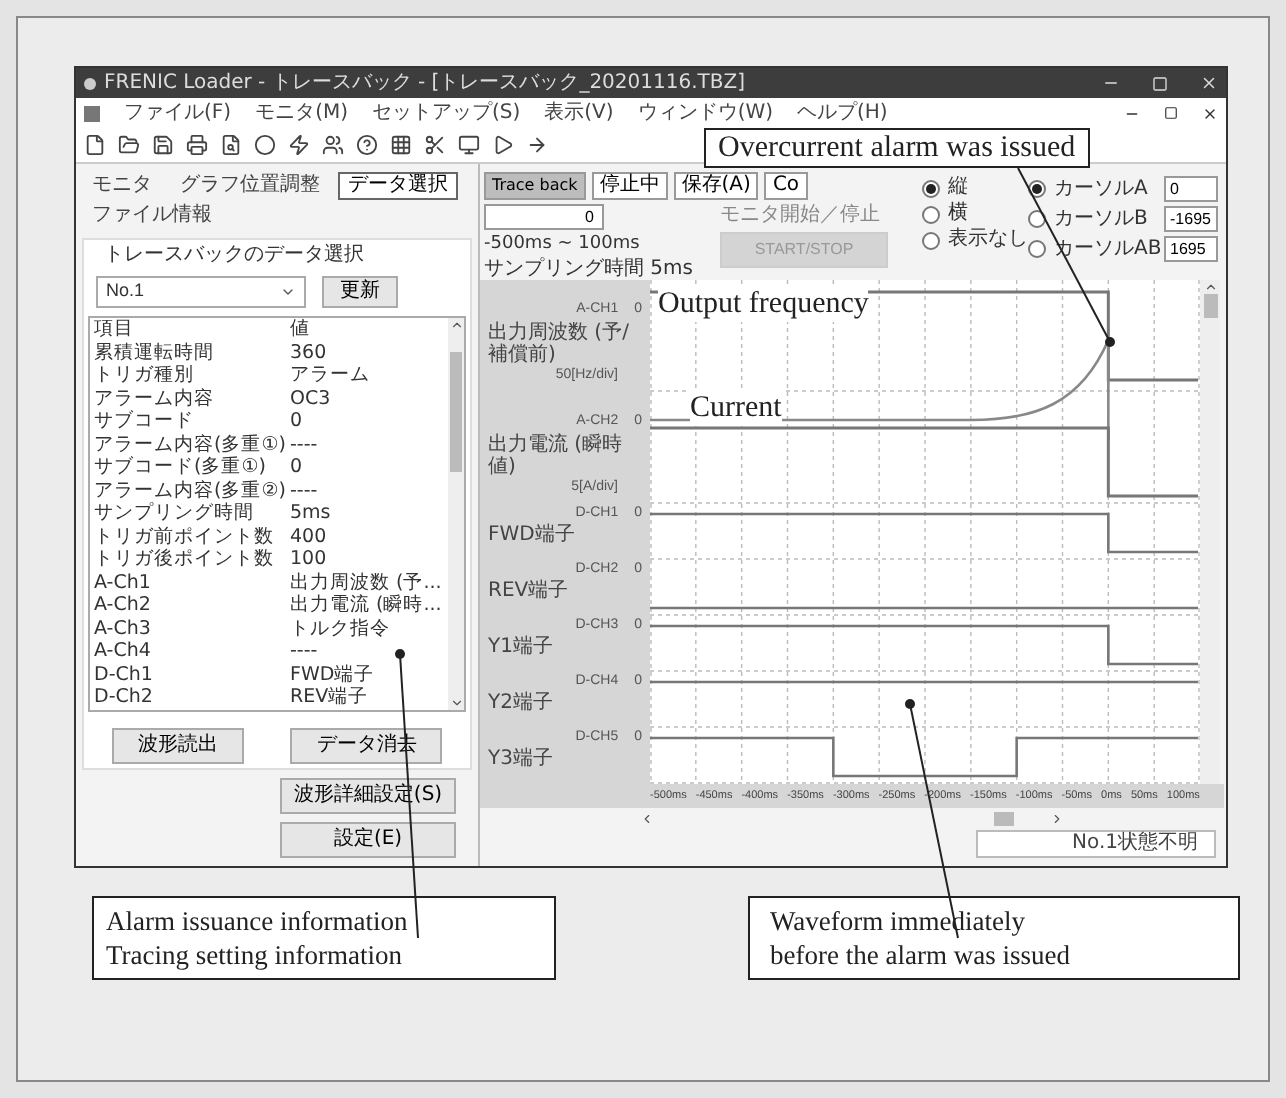 The width and height of the screenshot is (1286, 1098). I want to click on cursor-field: -1695, so click(1191, 219).